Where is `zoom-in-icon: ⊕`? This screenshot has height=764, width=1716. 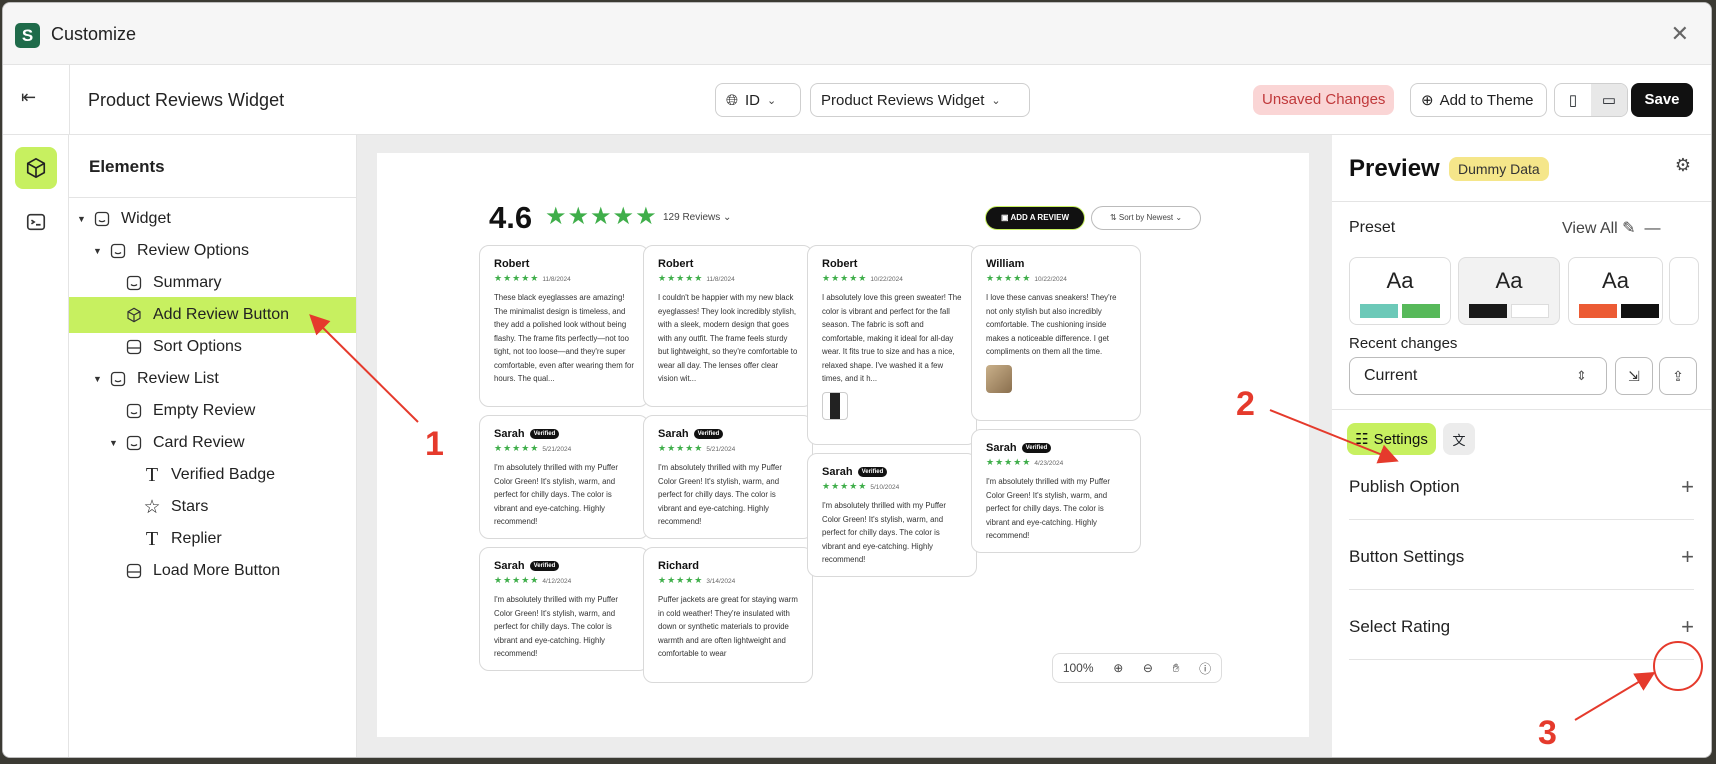 zoom-in-icon: ⊕ is located at coordinates (1118, 668).